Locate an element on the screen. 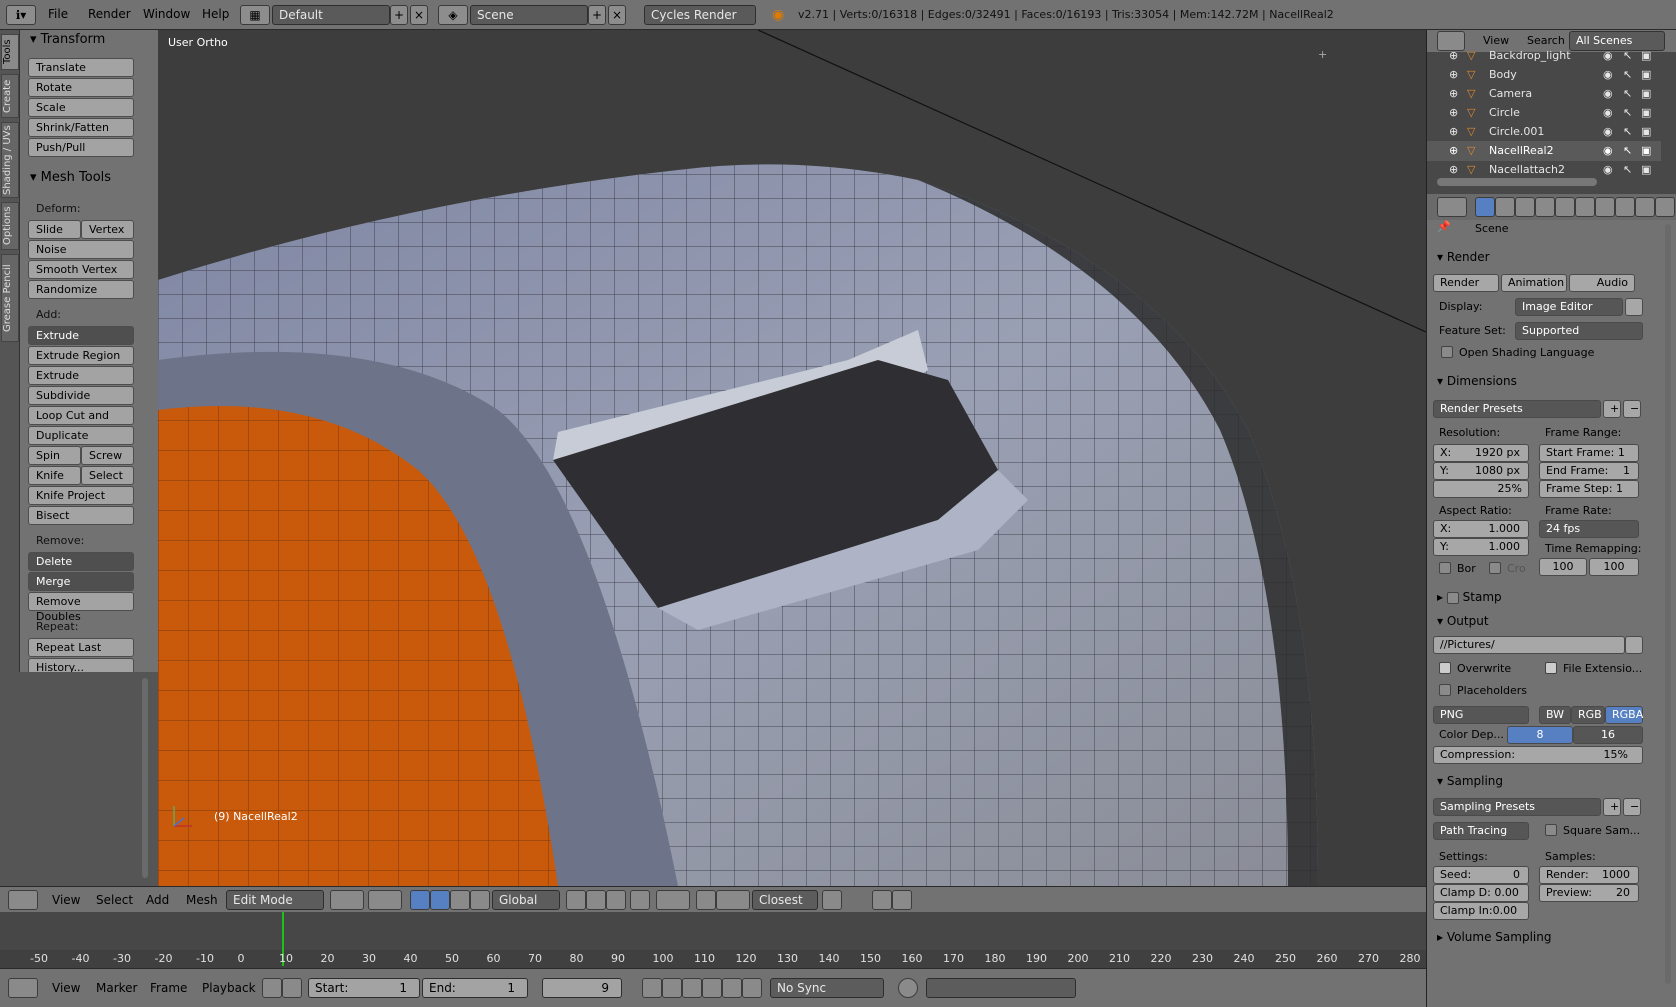  remove-doubles-button: Remove Doubles is located at coordinates (81, 607).